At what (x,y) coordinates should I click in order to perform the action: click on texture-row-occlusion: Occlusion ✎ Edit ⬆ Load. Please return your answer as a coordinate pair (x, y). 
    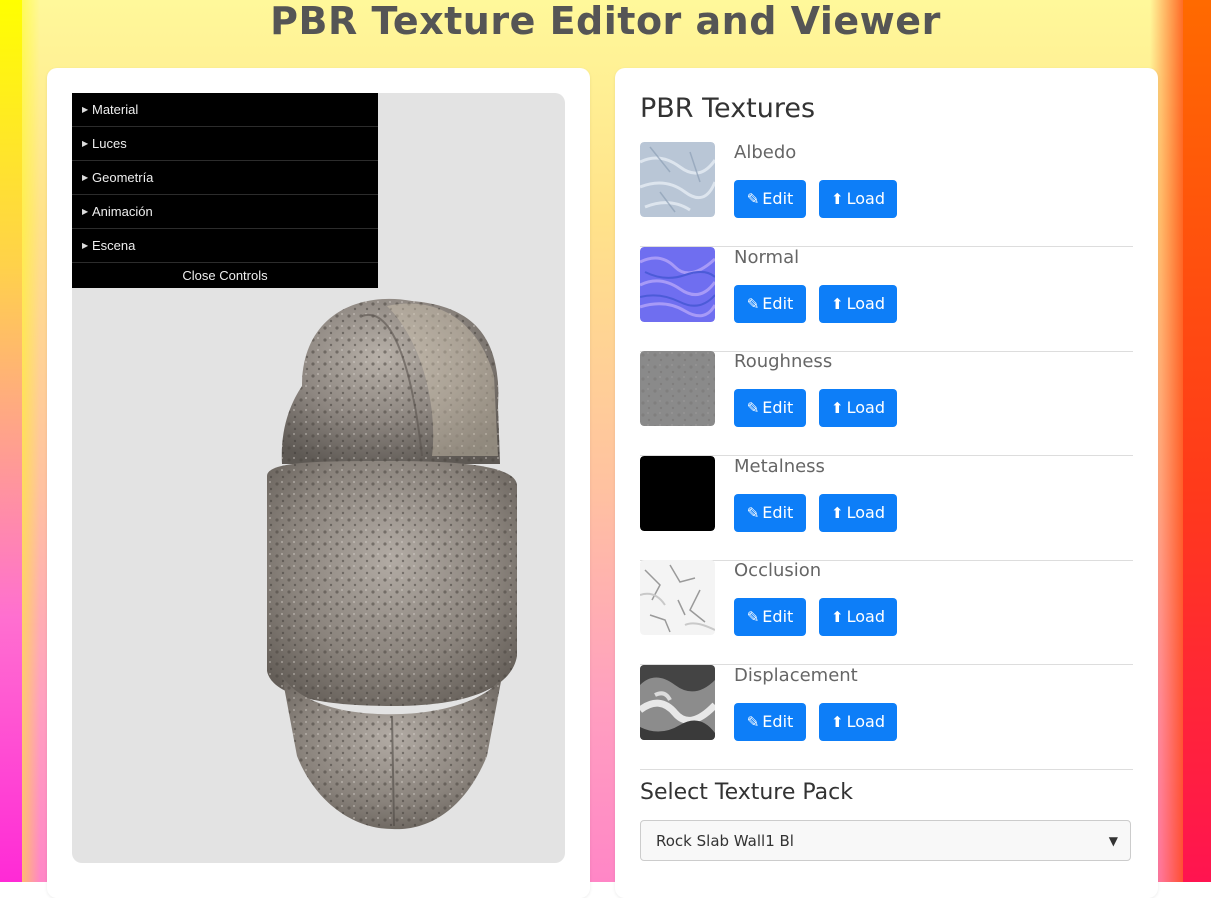
    Looking at the image, I should click on (886, 612).